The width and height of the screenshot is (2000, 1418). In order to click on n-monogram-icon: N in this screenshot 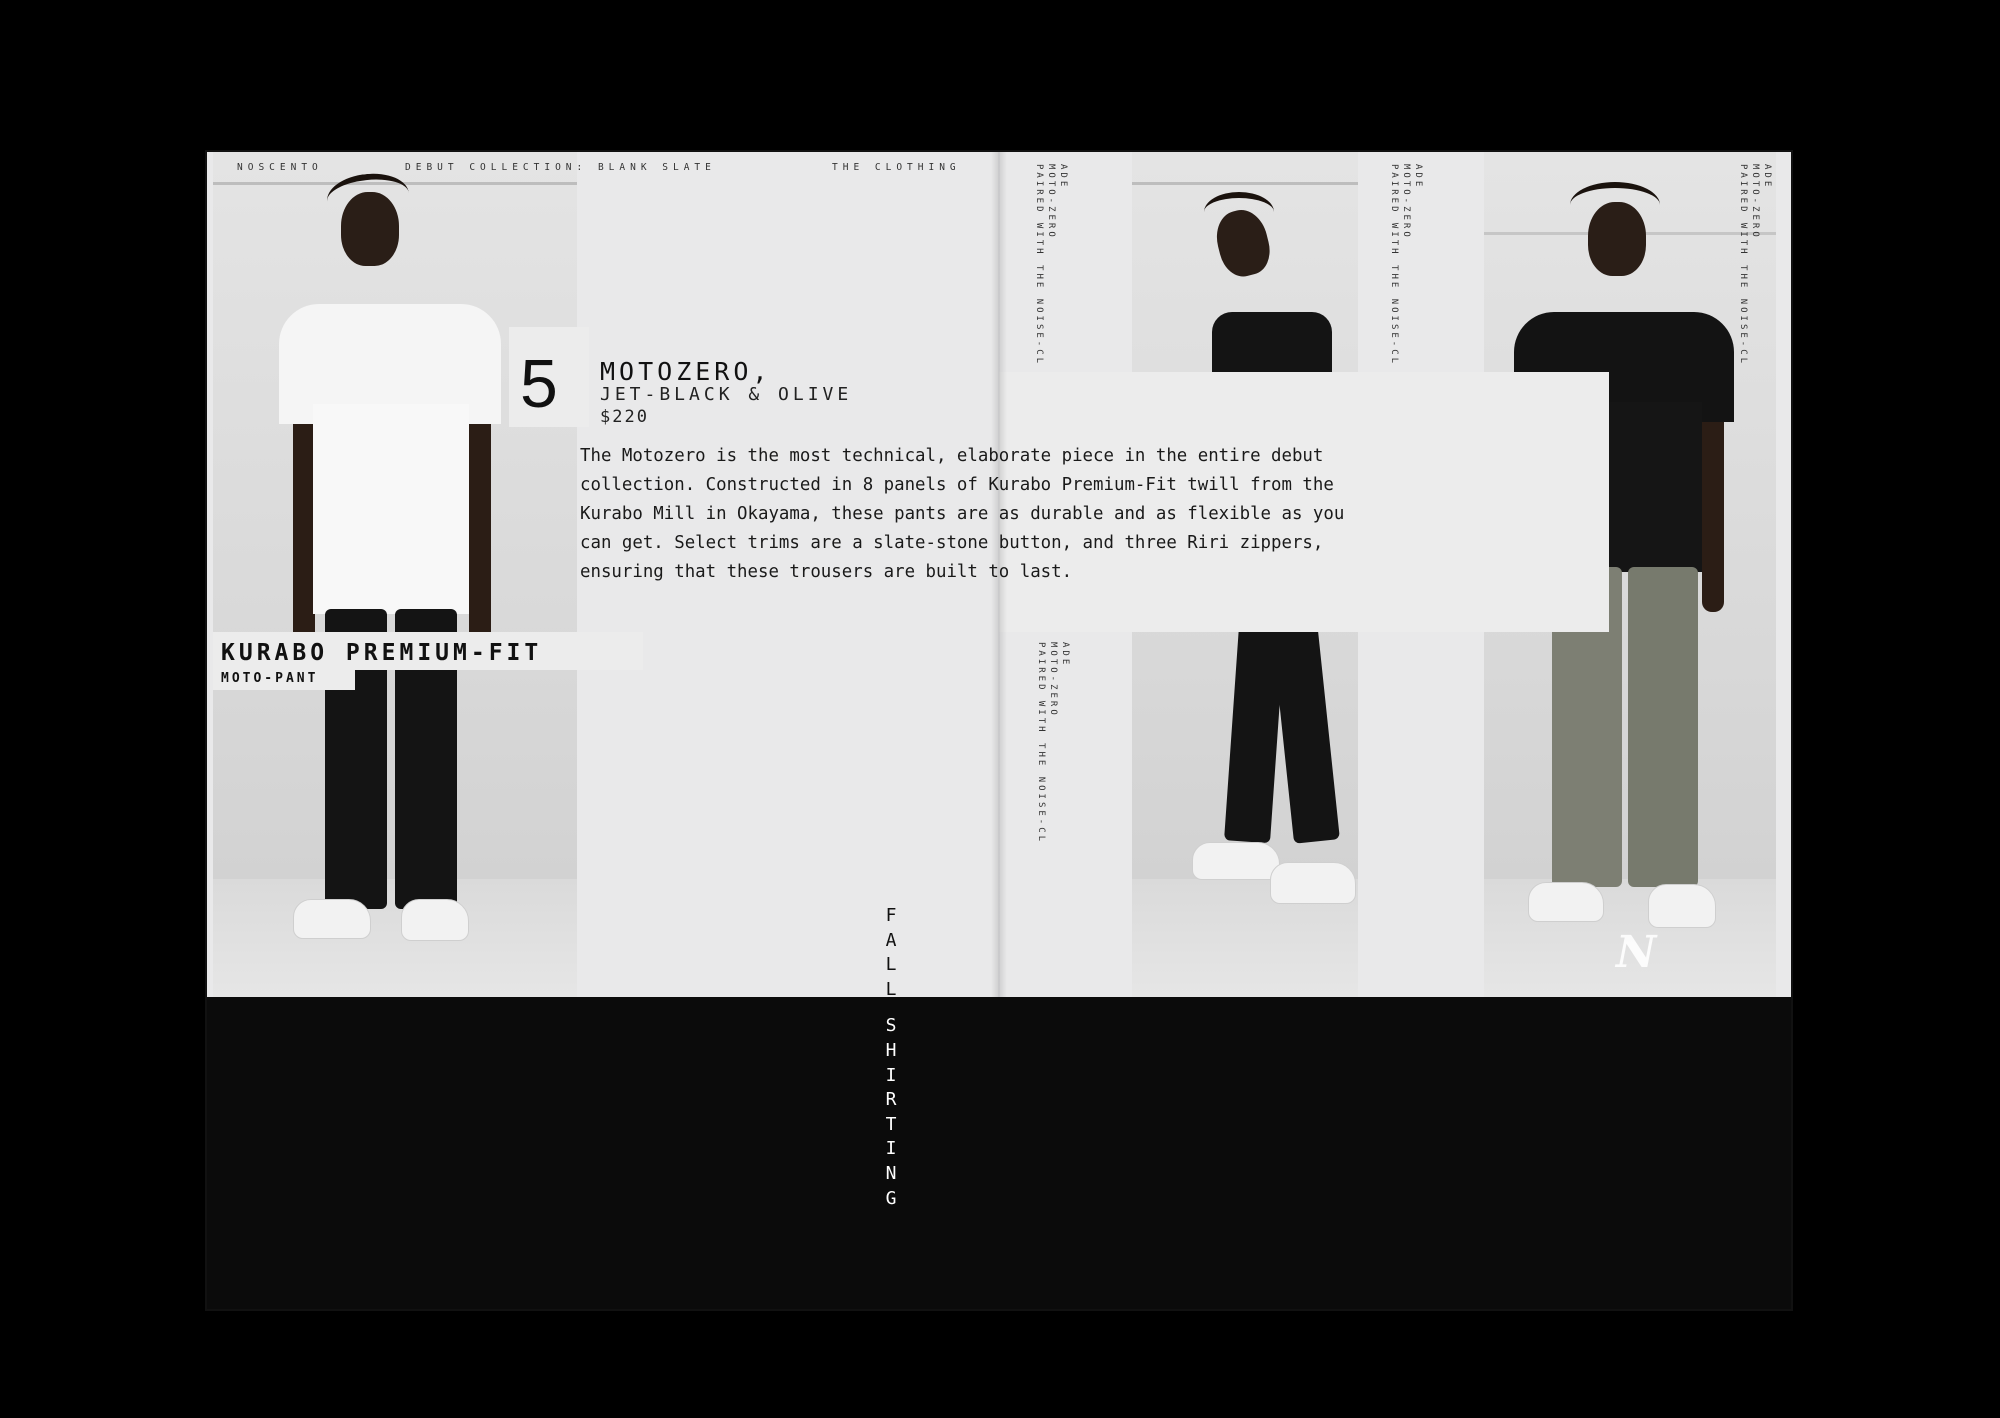, I will do `click(1636, 952)`.